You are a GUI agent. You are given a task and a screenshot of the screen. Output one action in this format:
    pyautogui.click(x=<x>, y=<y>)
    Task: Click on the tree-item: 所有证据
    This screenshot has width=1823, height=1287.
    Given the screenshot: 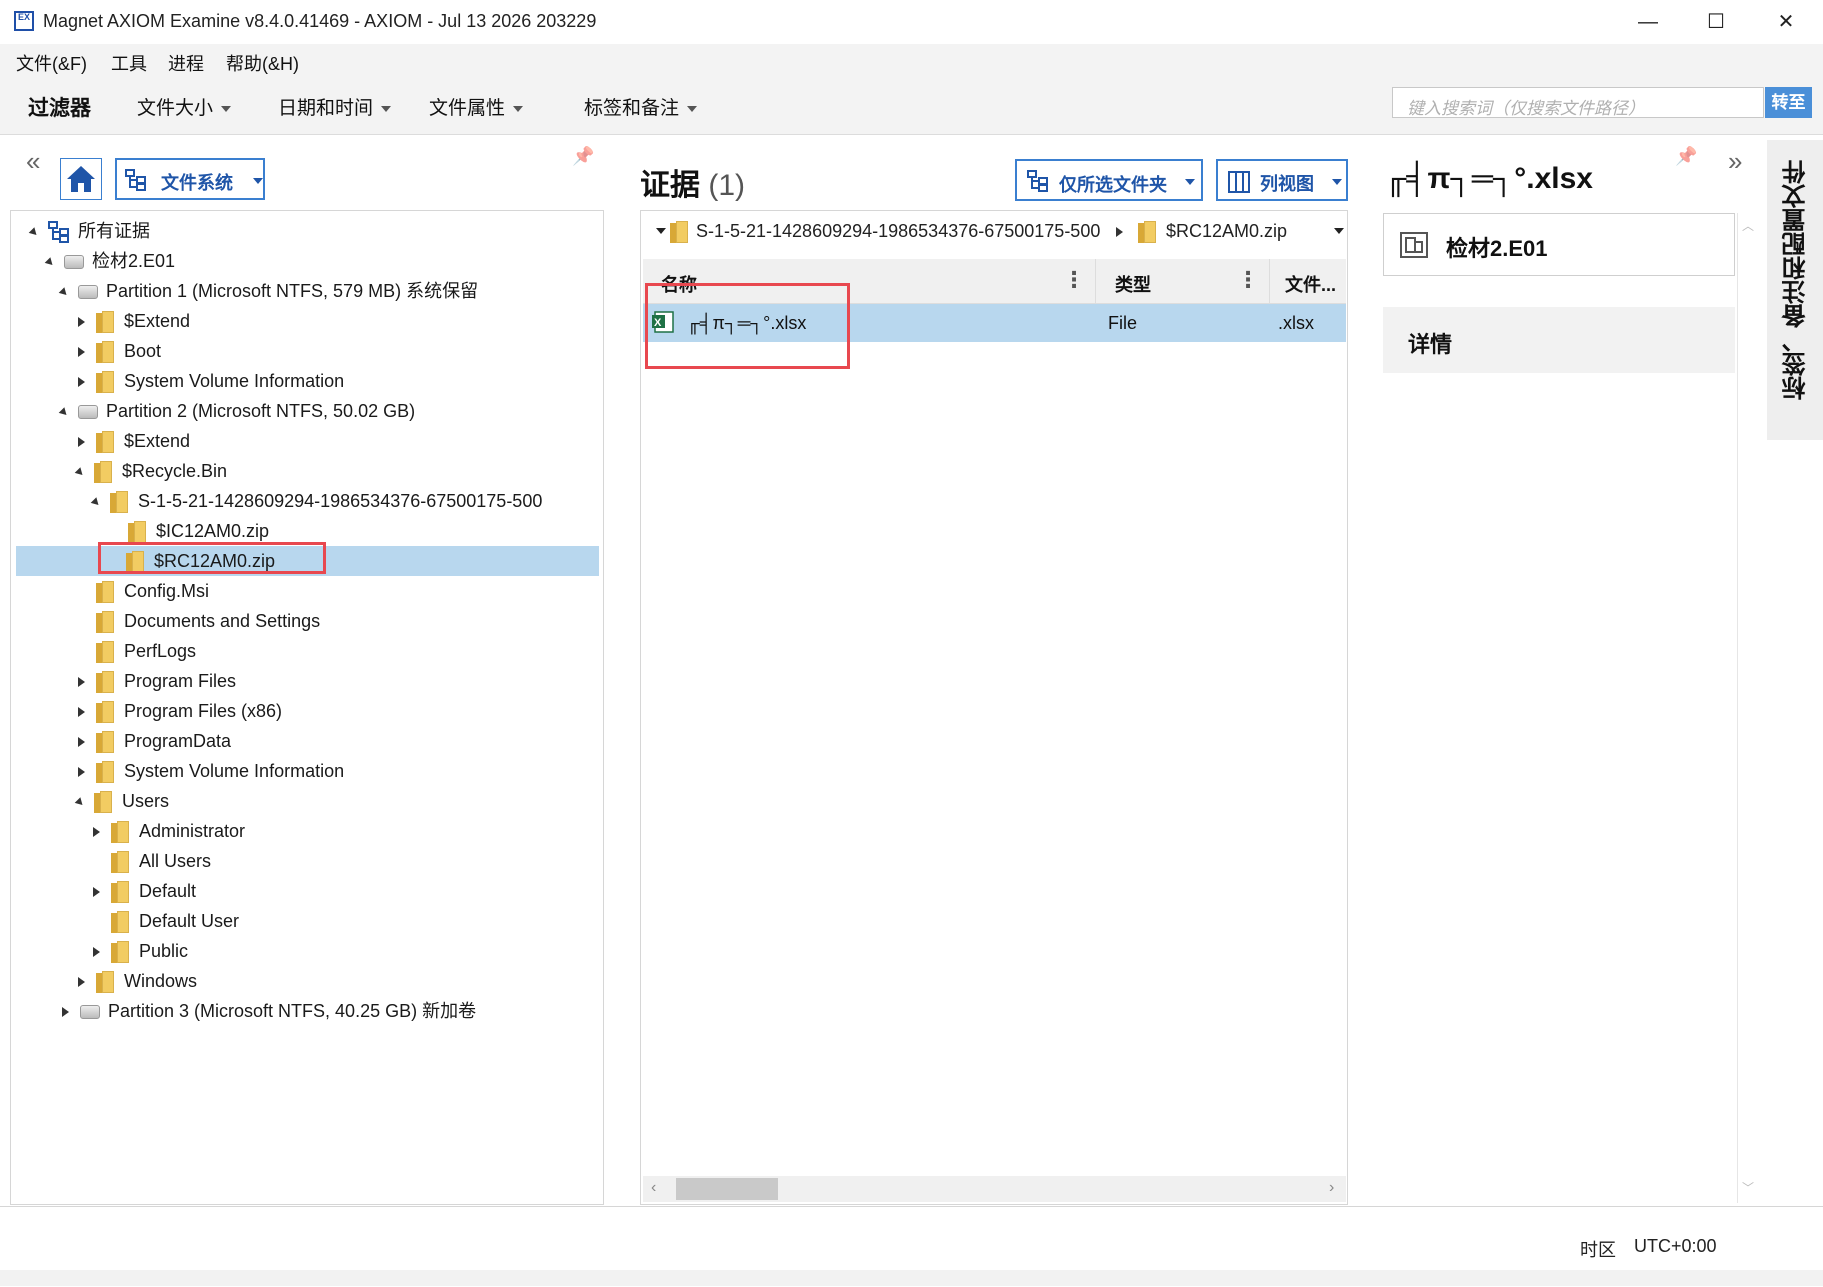 What is the action you would take?
    pyautogui.click(x=89, y=231)
    